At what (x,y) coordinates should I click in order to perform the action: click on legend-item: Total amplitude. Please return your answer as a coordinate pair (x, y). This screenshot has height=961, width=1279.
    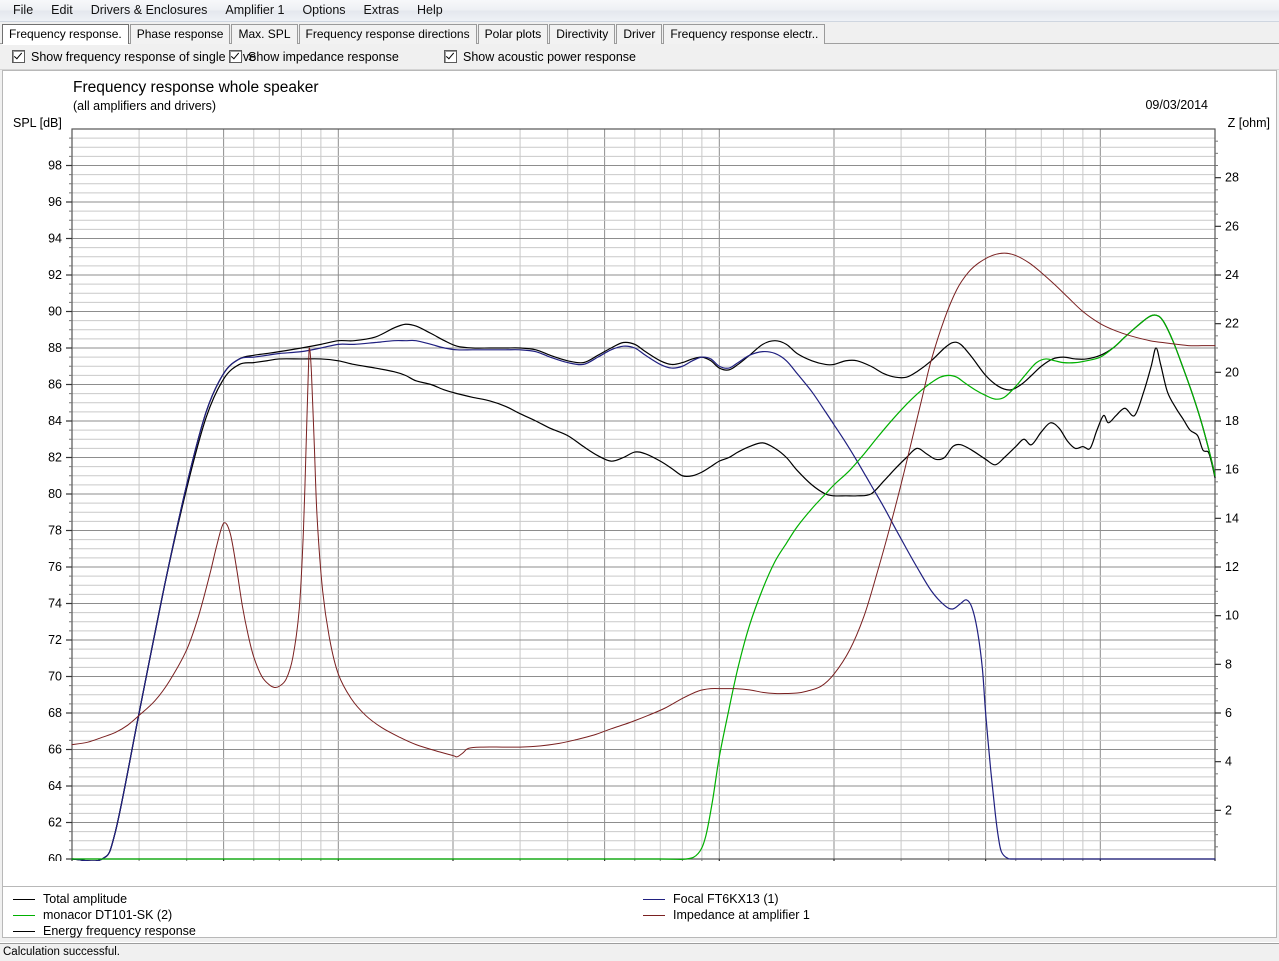
    Looking at the image, I should click on (70, 899).